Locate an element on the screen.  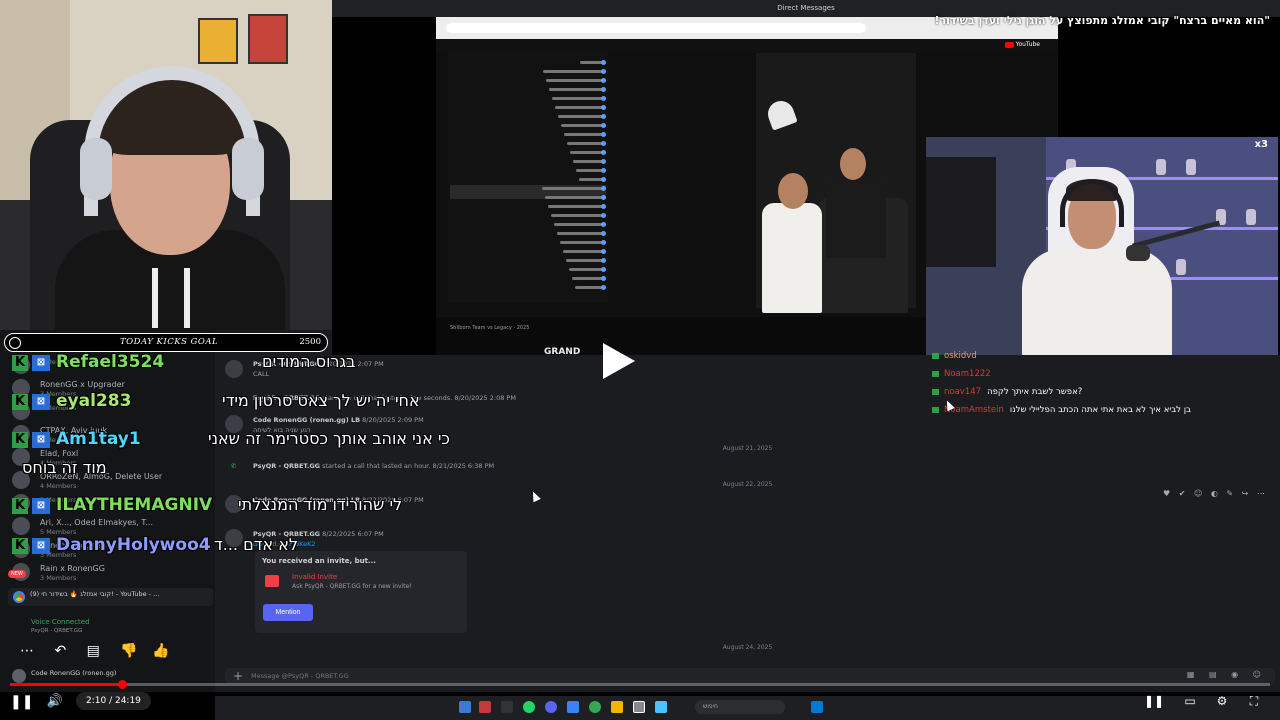
like-icon: 👍 is located at coordinates (160, 651).